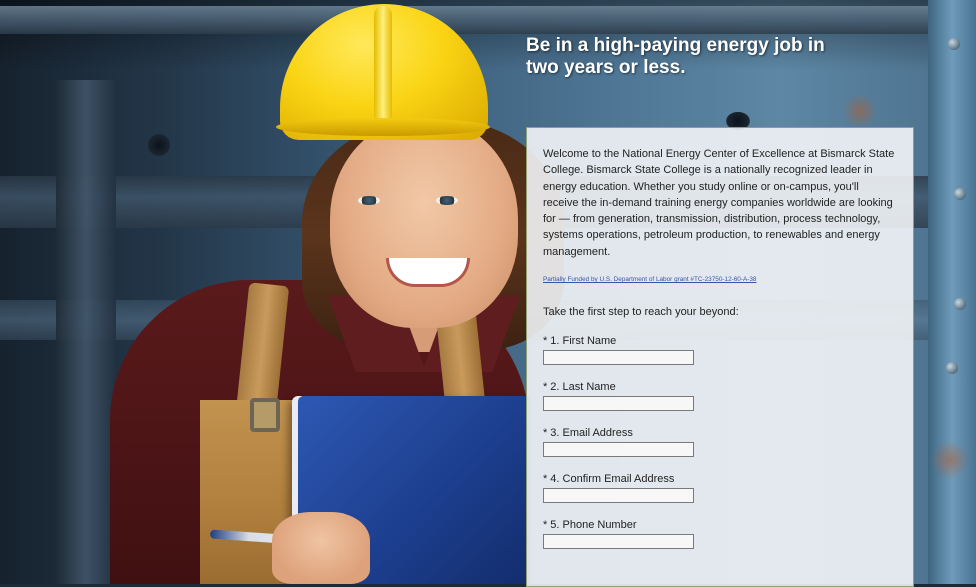 Image resolution: width=976 pixels, height=587 pixels. Describe the element at coordinates (265, 415) in the screenshot. I see `buckle` at that location.